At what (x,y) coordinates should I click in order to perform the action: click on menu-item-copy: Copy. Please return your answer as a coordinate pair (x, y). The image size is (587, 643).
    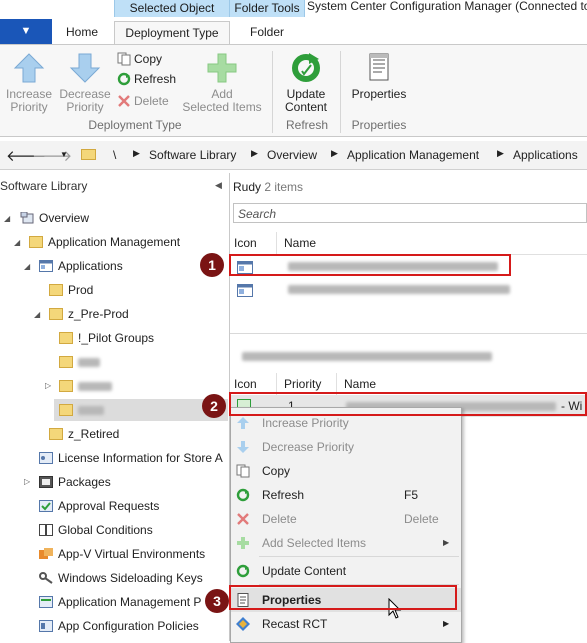
    Looking at the image, I should click on (346, 471).